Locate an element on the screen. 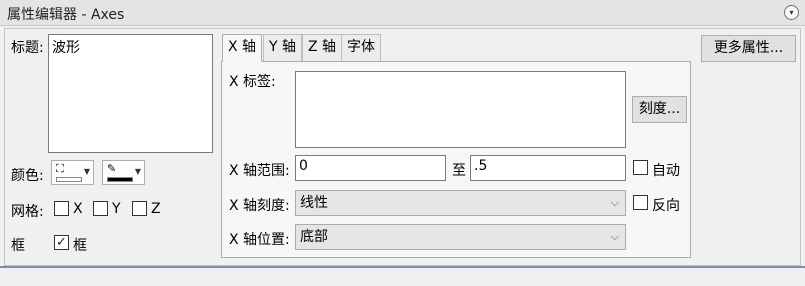 The width and height of the screenshot is (805, 286). reverse-checkbox is located at coordinates (640, 202).